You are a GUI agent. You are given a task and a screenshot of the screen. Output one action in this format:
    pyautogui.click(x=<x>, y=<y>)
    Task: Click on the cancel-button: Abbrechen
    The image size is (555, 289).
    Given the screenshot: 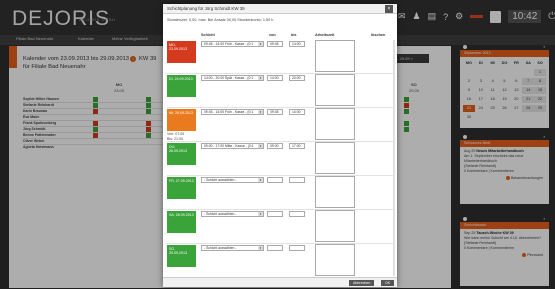 What is the action you would take?
    pyautogui.click(x=362, y=283)
    